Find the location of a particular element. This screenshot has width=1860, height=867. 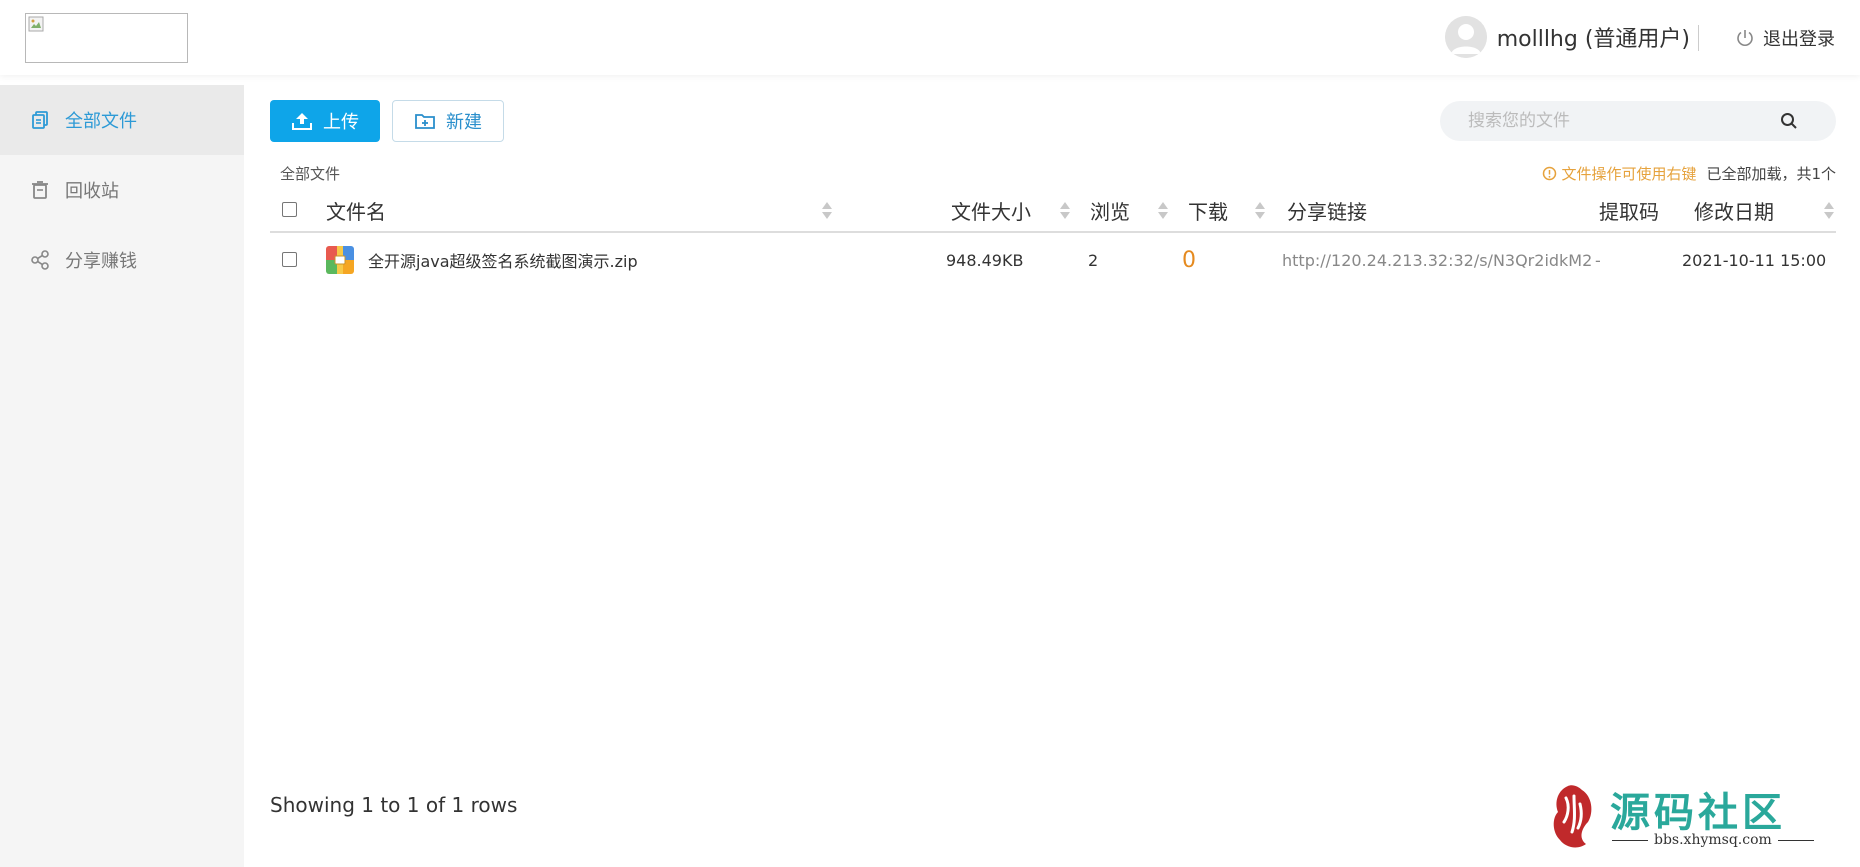

logout-button: 退出登录 is located at coordinates (1785, 38).